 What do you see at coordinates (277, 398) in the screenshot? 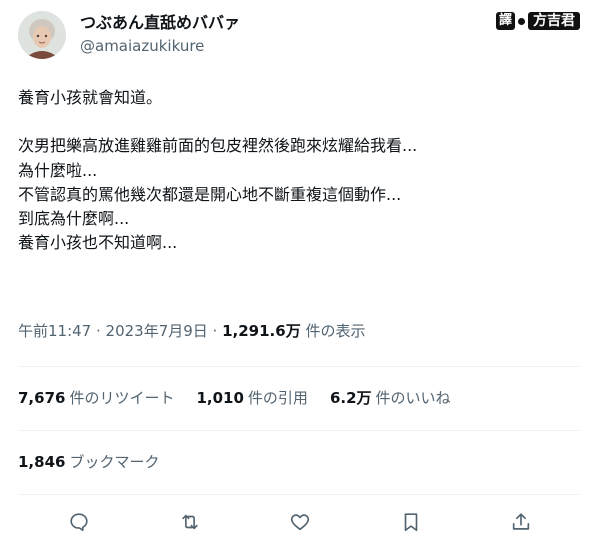
I see `quotes-label: 件の引用` at bounding box center [277, 398].